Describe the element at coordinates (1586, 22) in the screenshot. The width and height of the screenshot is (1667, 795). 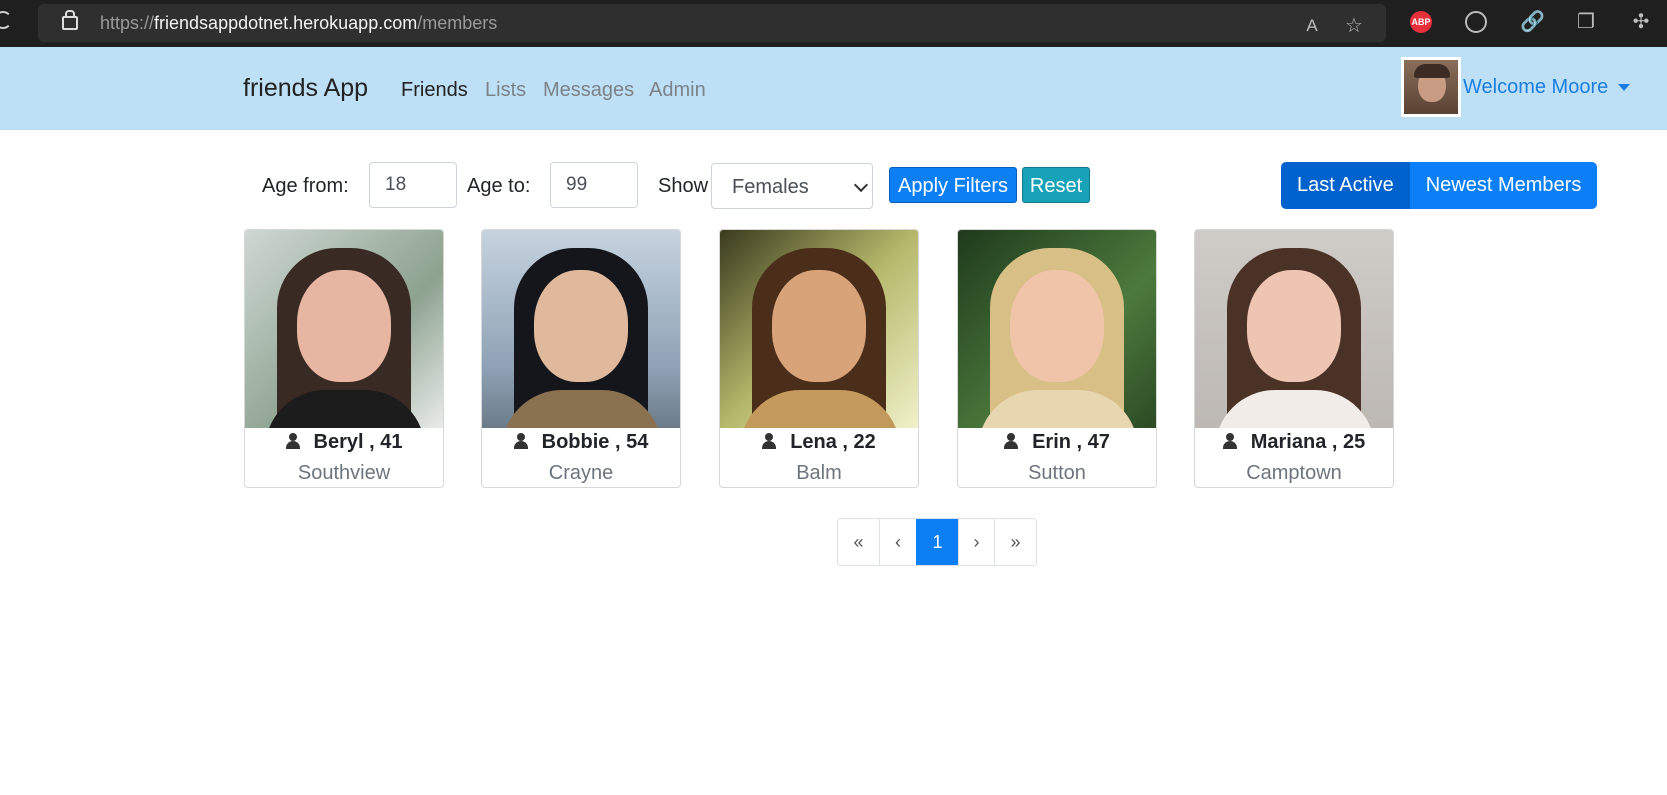
I see `collections-icon: ❐` at that location.